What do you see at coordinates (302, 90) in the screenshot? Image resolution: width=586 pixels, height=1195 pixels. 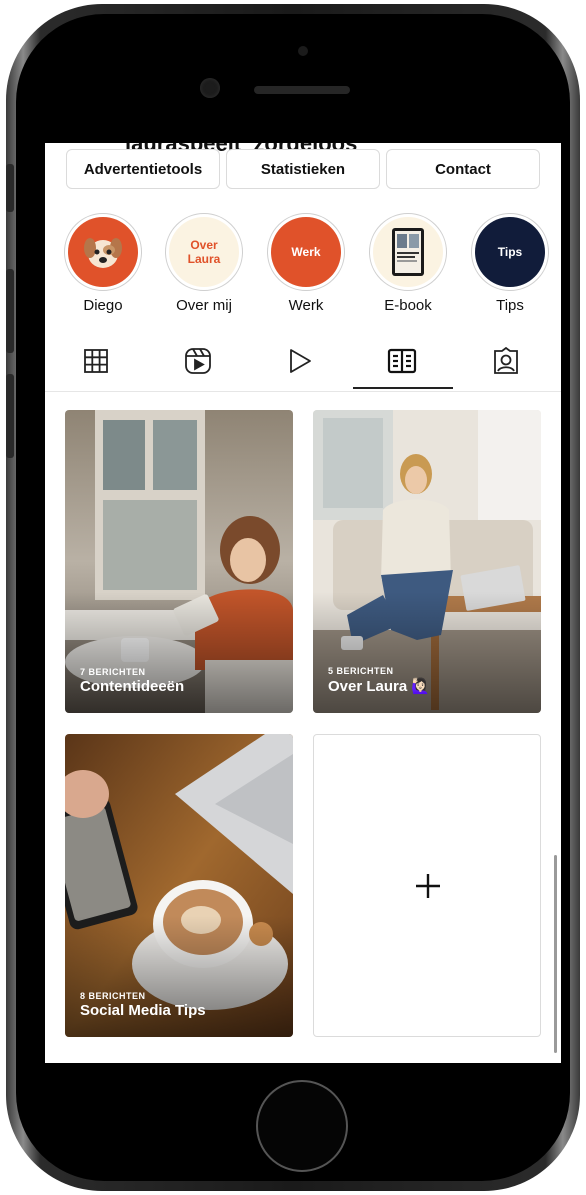 I see `earpiece-speaker` at bounding box center [302, 90].